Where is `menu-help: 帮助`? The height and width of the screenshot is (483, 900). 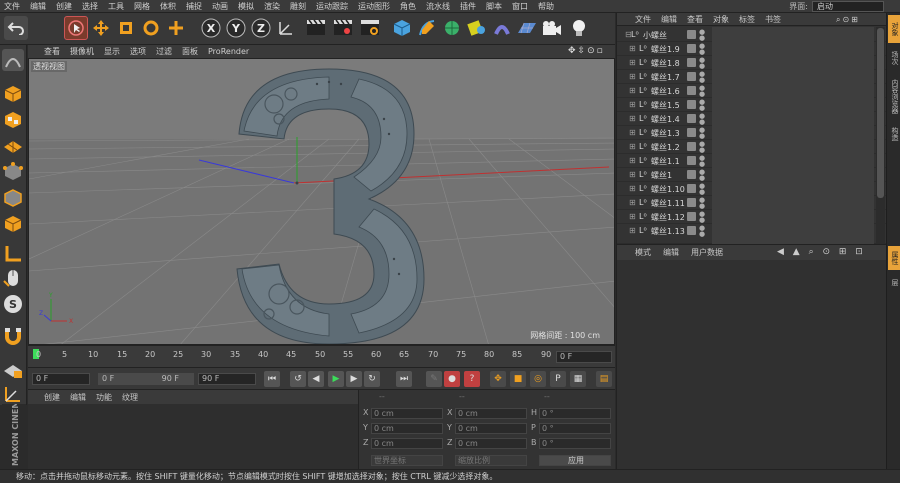 menu-help: 帮助 is located at coordinates (546, 6).